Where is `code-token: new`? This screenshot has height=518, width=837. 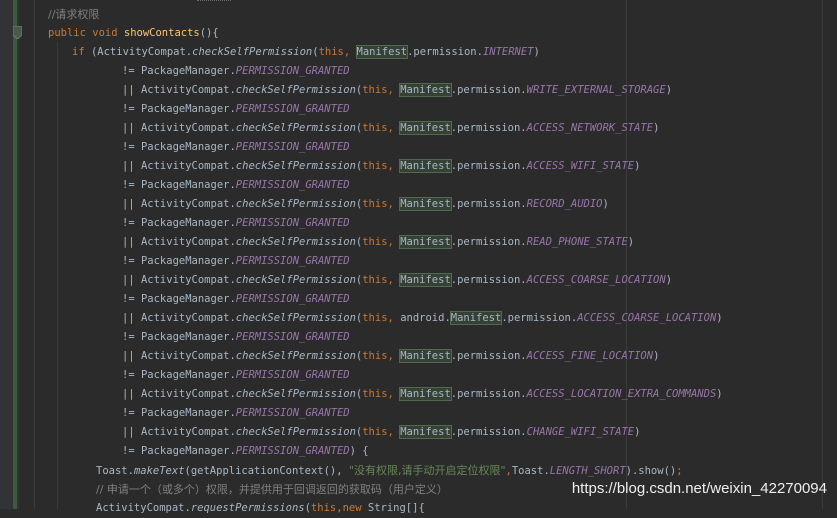
code-token: new is located at coordinates (355, 508).